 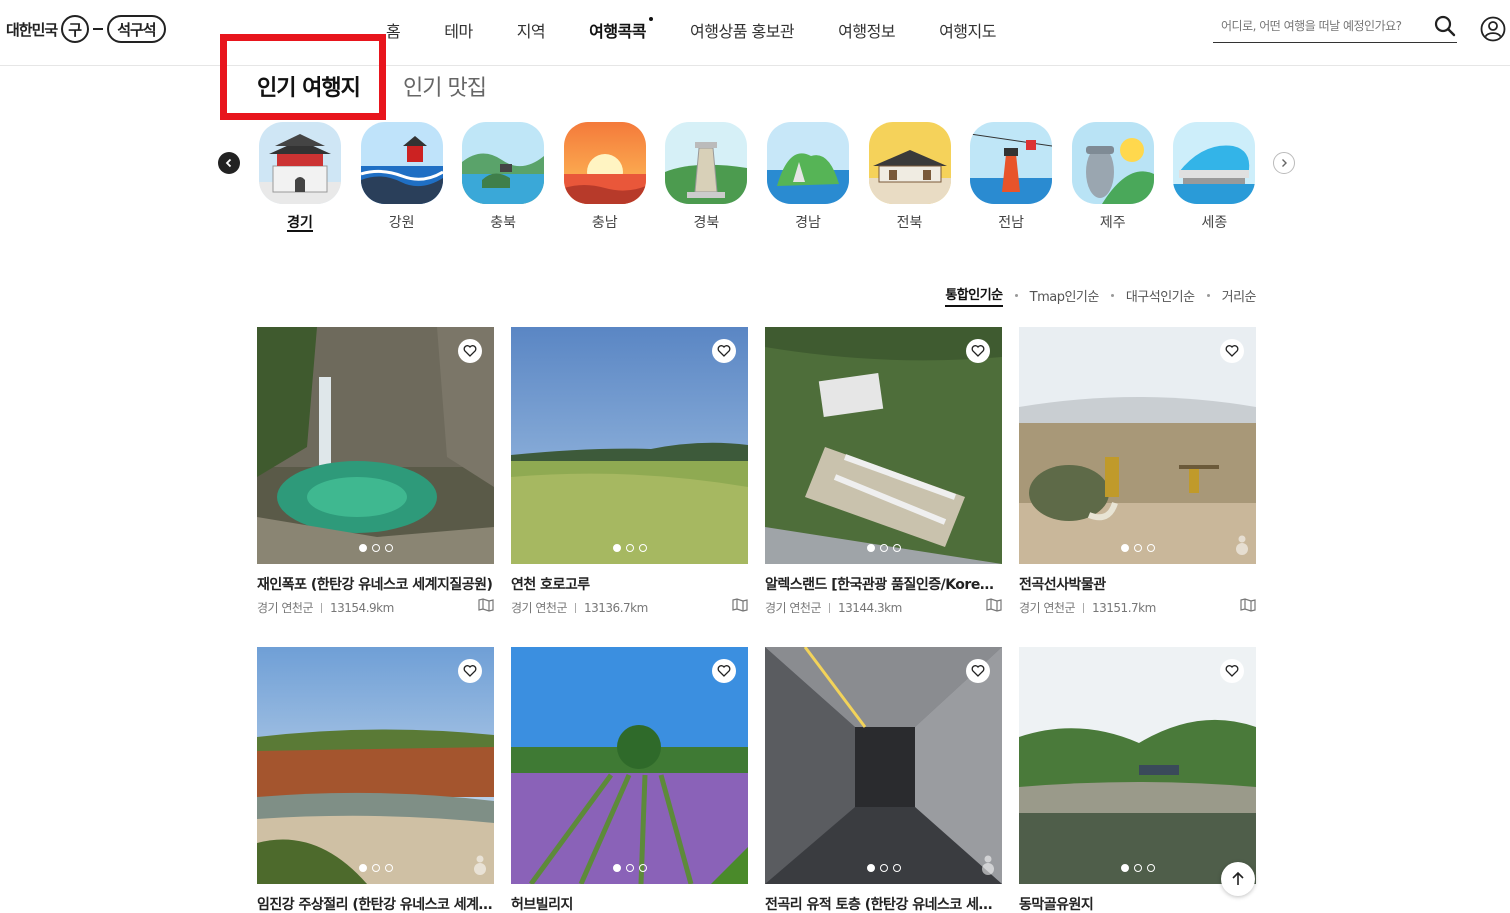 I want to click on nav-item-product-hall: 여행상품 홍보관, so click(x=742, y=30).